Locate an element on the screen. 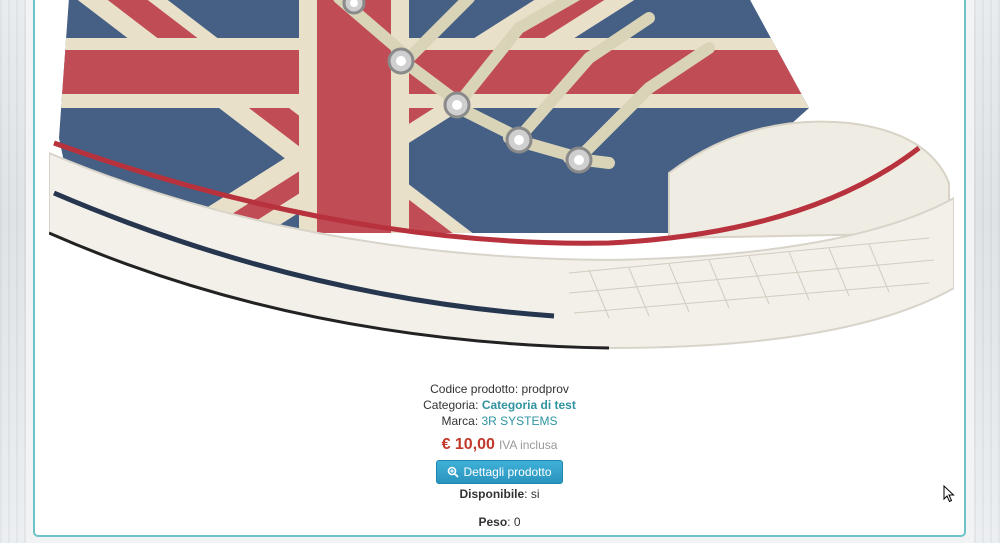  availability-label: Disponibile is located at coordinates (492, 494).